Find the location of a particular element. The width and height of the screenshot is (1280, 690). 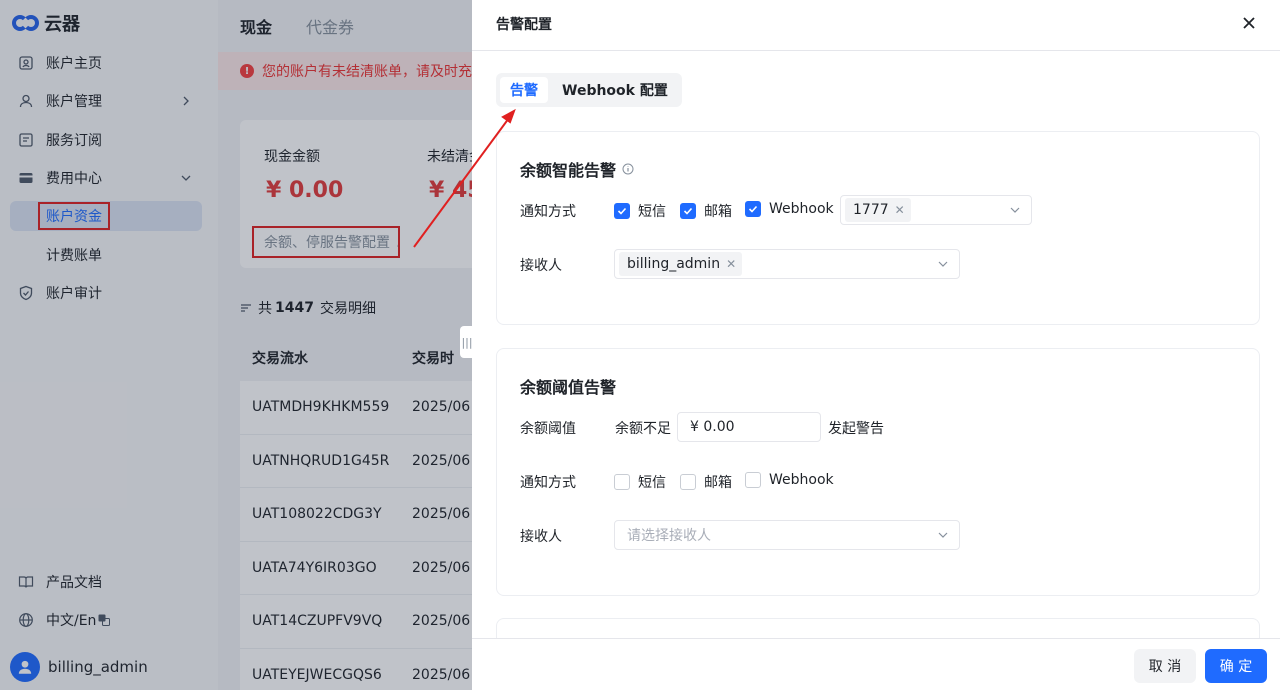

receiver-placeholder: 请选择接收人 is located at coordinates (669, 536).